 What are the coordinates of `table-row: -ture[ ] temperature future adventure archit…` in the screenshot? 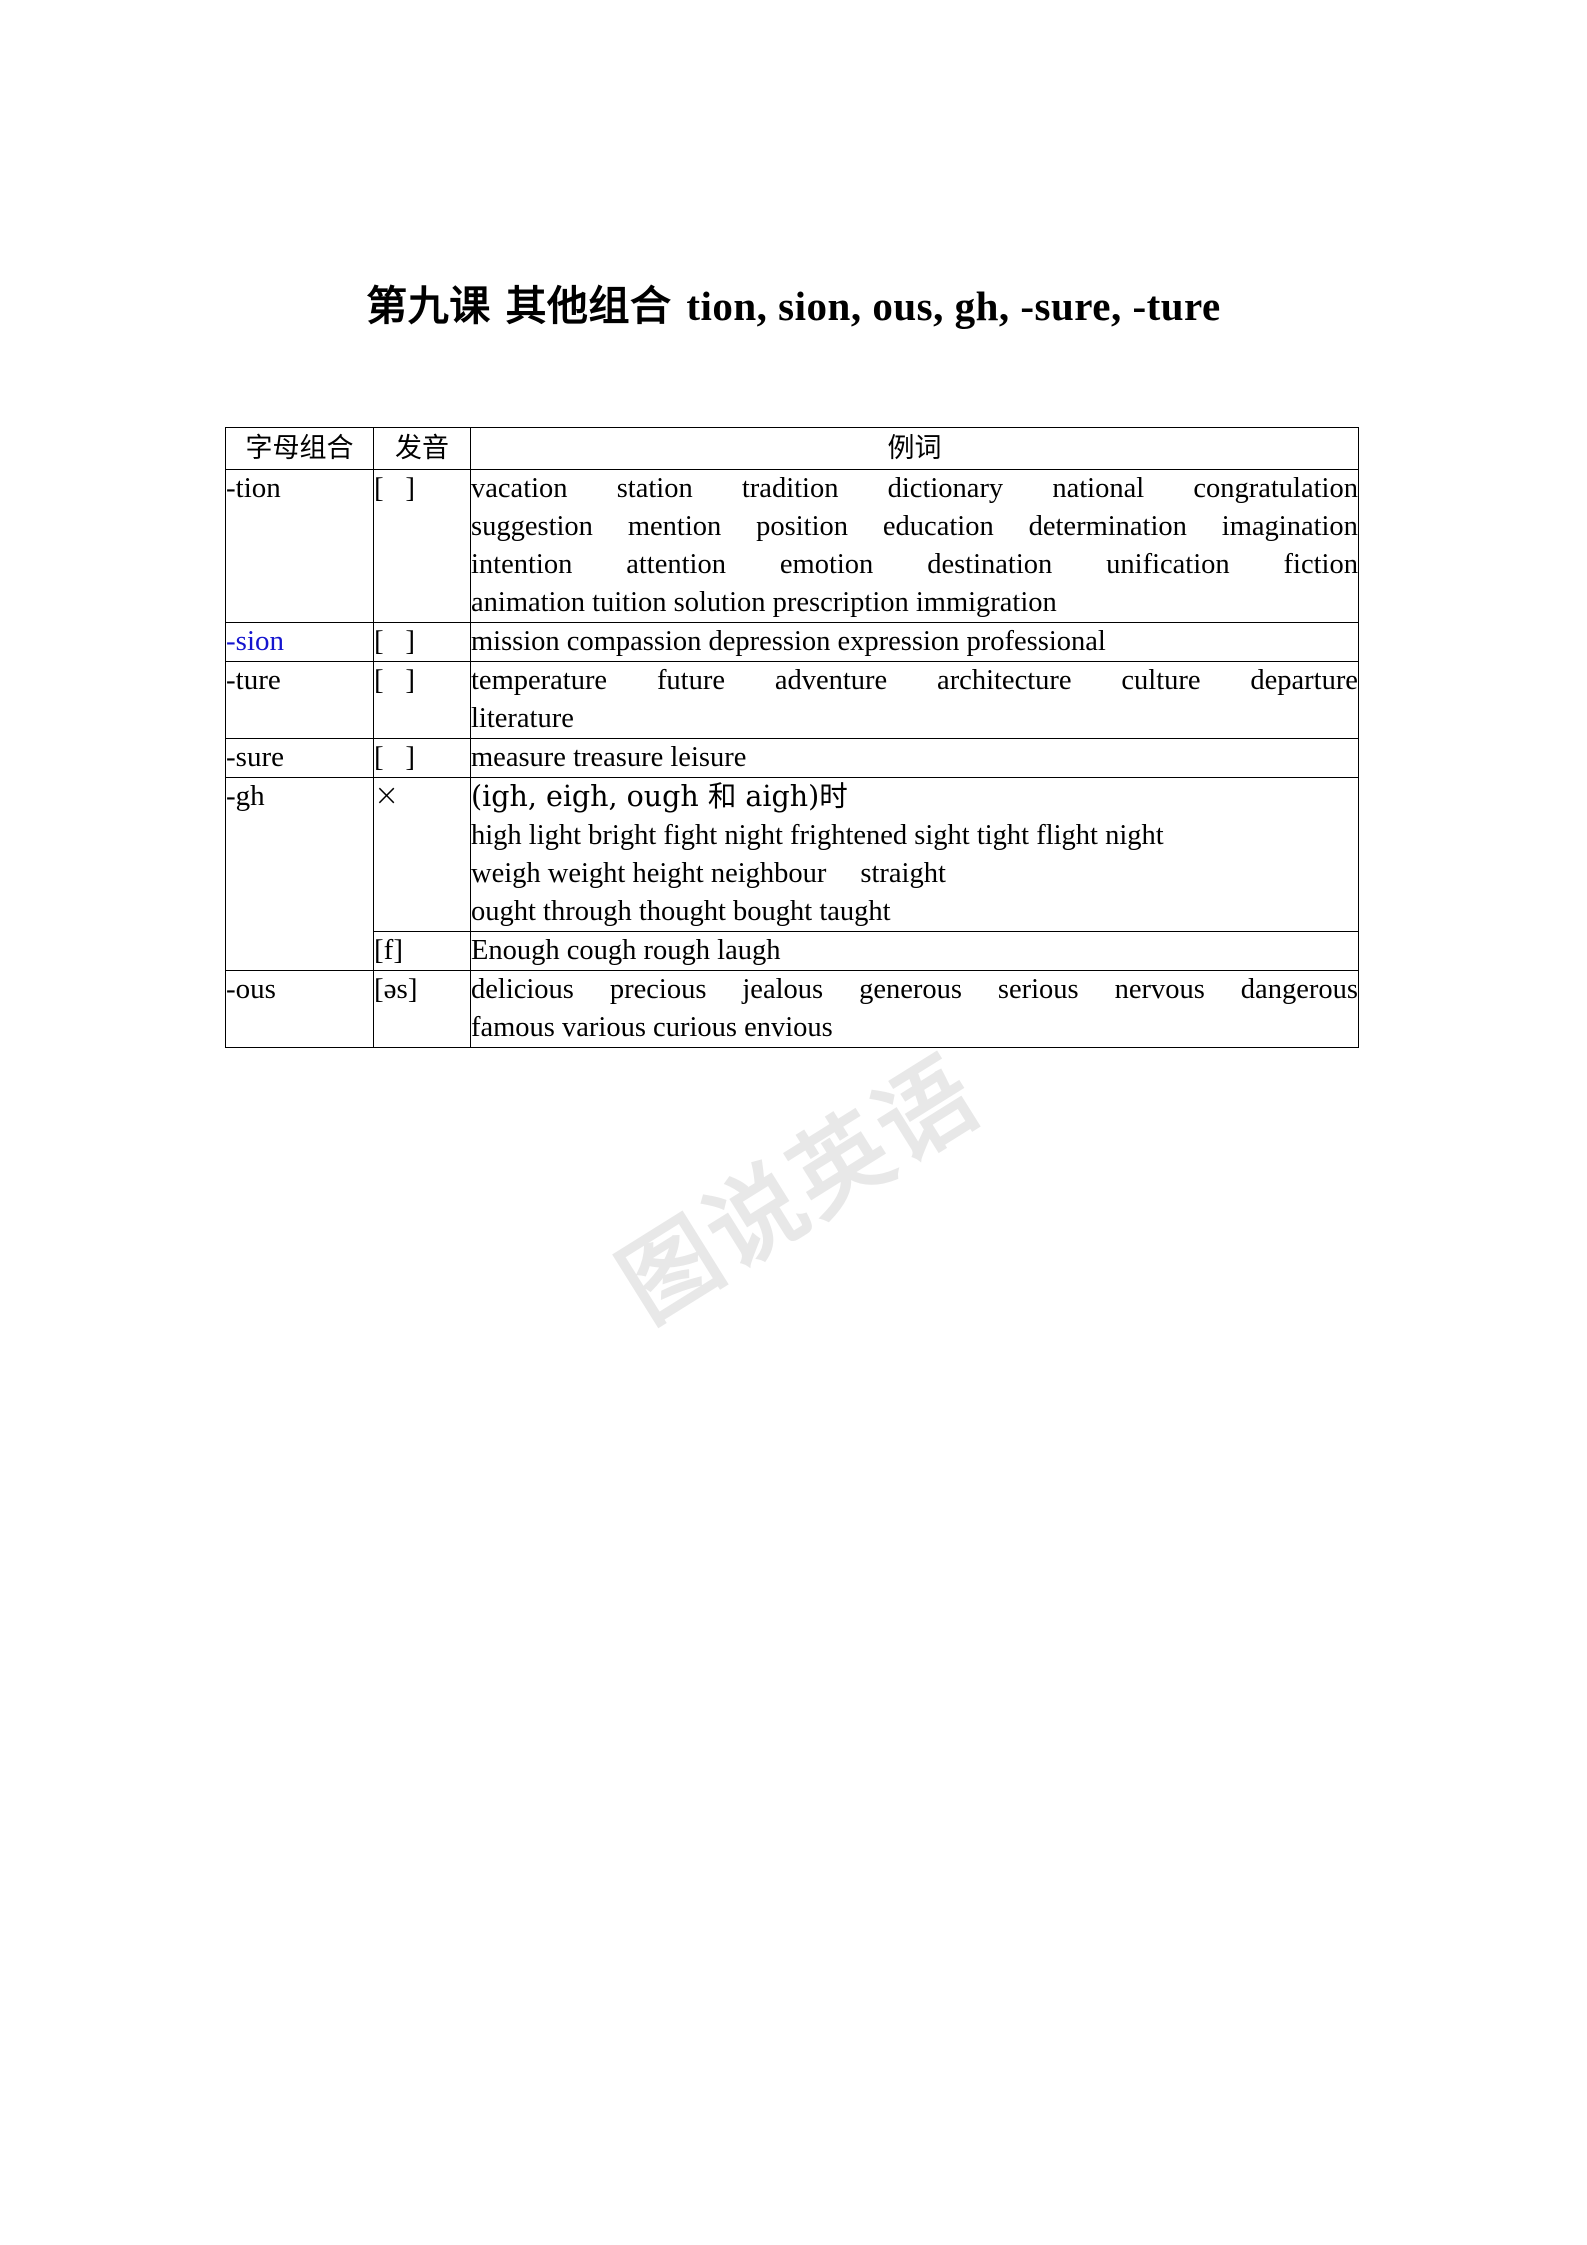 It's located at (792, 700).